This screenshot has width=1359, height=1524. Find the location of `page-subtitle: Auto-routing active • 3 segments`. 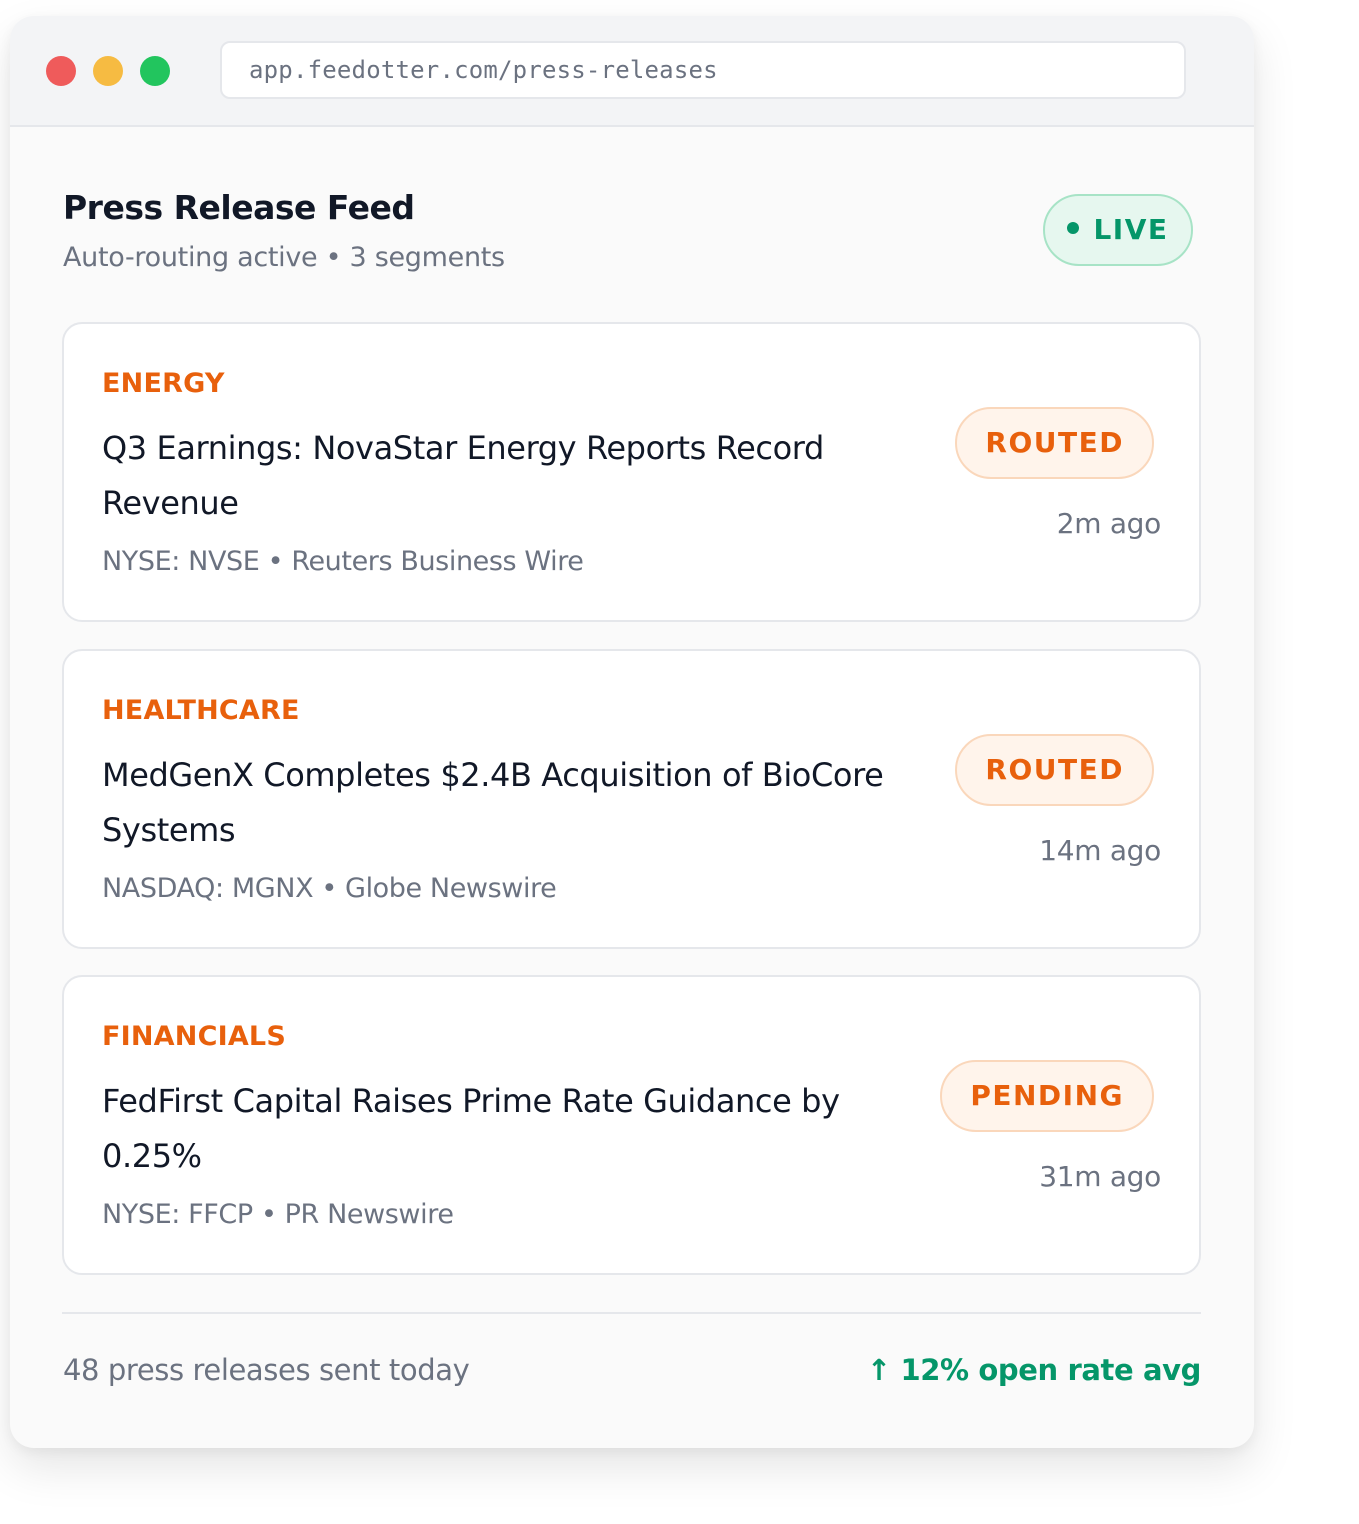

page-subtitle: Auto-routing active • 3 segments is located at coordinates (284, 257).